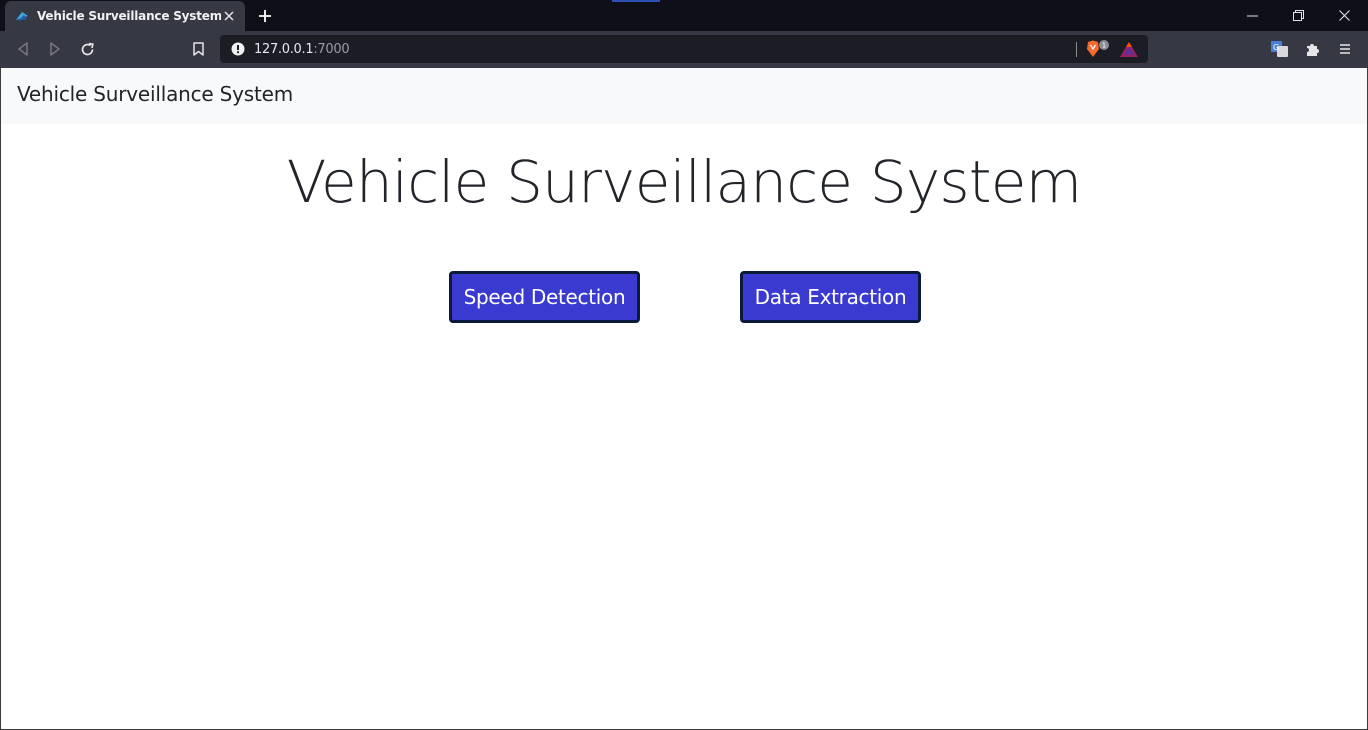 The width and height of the screenshot is (1368, 730). What do you see at coordinates (265, 16) in the screenshot?
I see `new-tab-icon` at bounding box center [265, 16].